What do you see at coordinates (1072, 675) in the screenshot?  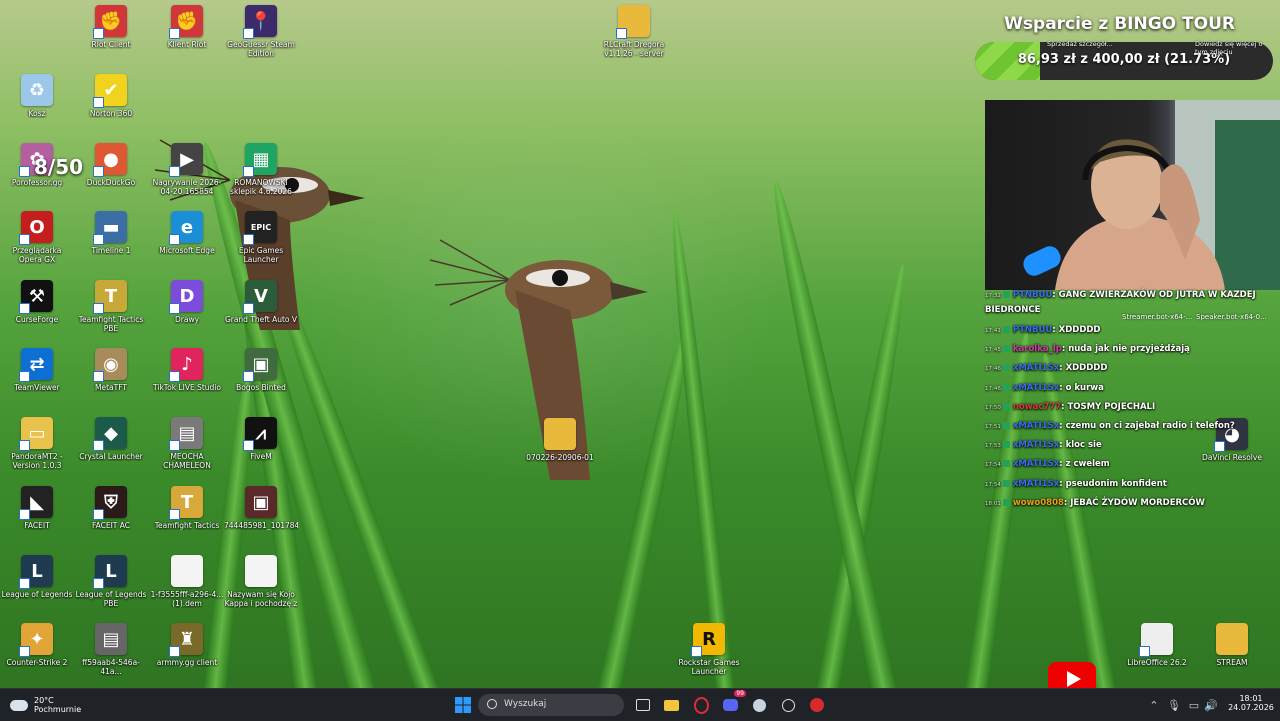 I see `youtube-button` at bounding box center [1072, 675].